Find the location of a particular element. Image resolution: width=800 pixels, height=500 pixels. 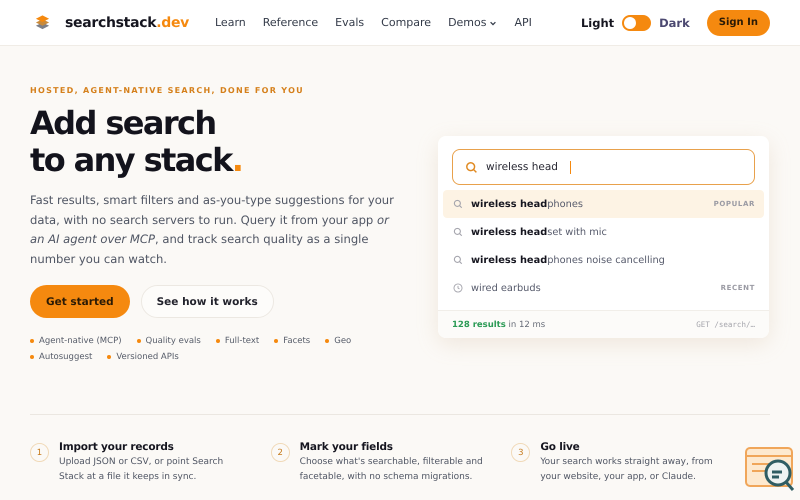

suggestion-text: wireless headset with mic is located at coordinates (539, 232).